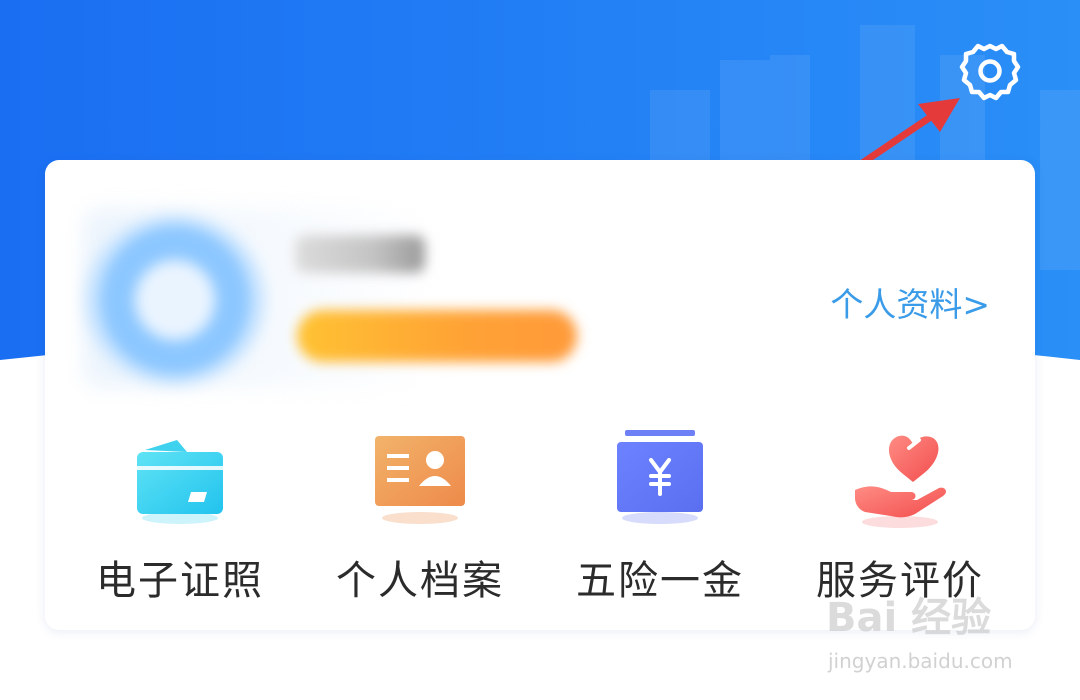 The height and width of the screenshot is (700, 1080). I want to click on service-rating-heart-hand-icon, so click(900, 480).